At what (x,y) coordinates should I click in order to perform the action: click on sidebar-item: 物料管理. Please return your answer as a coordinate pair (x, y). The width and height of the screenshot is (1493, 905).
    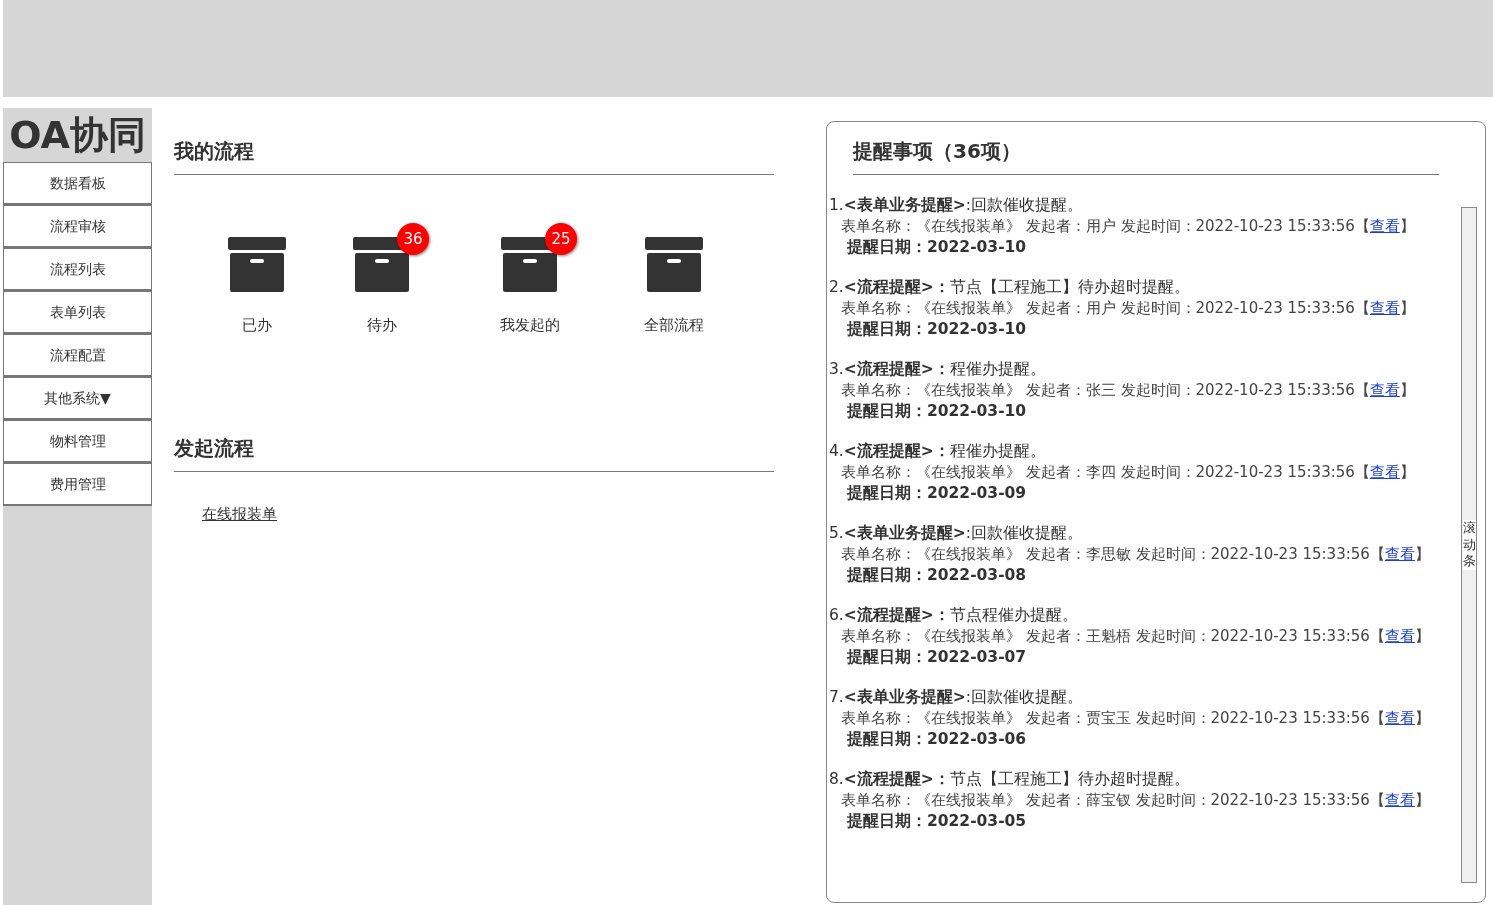
    Looking at the image, I should click on (77, 441).